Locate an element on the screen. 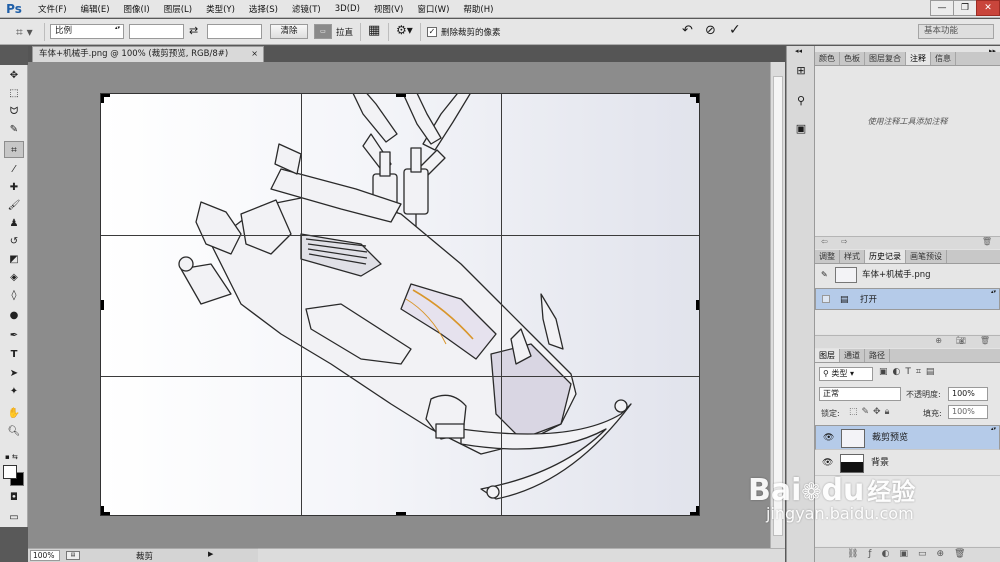  new-document-from-state-icon: ⊕ is located at coordinates (938, 340).